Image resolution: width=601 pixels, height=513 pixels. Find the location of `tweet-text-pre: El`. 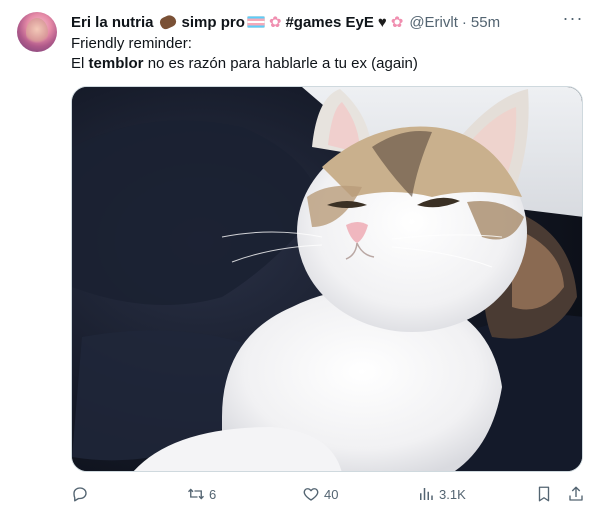

tweet-text-pre: El is located at coordinates (80, 63).